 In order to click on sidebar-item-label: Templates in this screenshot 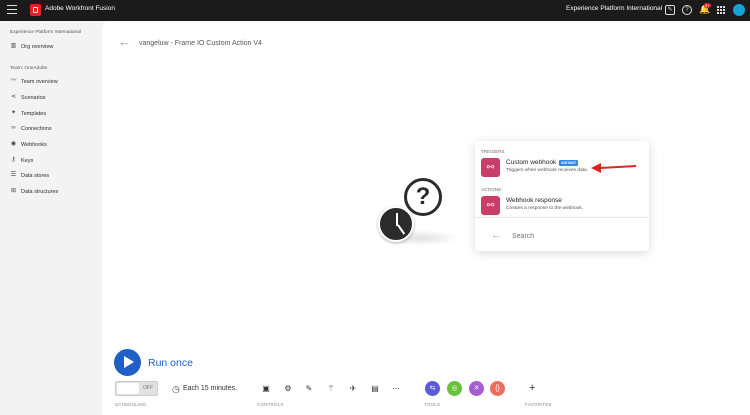, I will do `click(34, 113)`.